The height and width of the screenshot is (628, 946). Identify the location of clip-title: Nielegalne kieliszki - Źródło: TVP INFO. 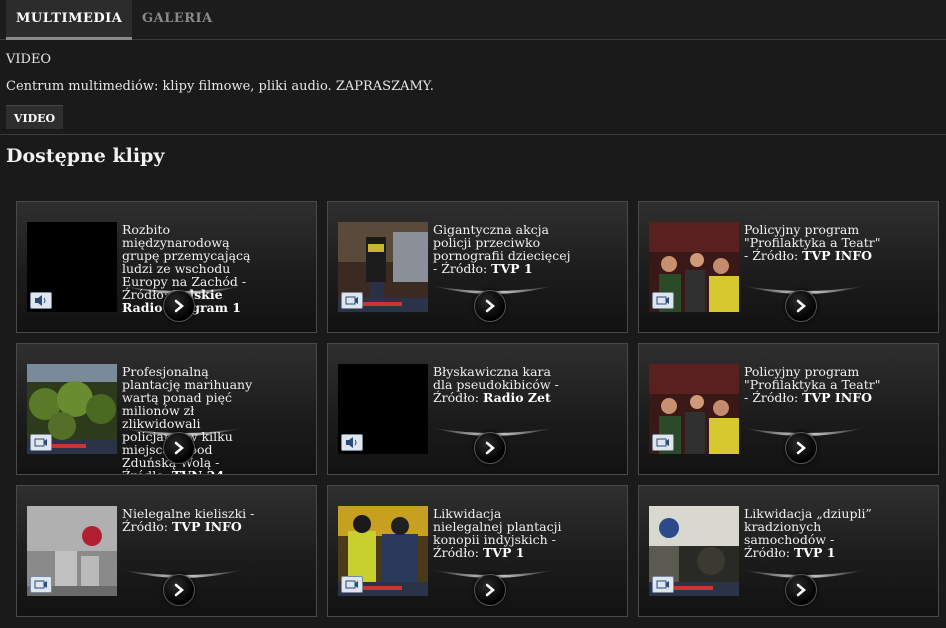
(192, 520).